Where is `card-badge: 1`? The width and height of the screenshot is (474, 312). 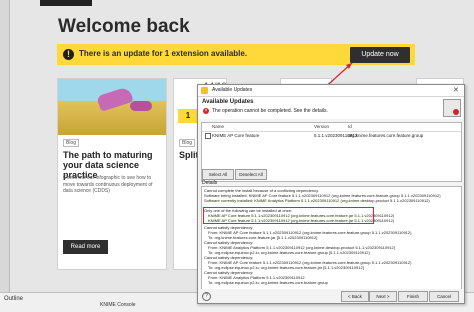
card-badge: 1 is located at coordinates (188, 116).